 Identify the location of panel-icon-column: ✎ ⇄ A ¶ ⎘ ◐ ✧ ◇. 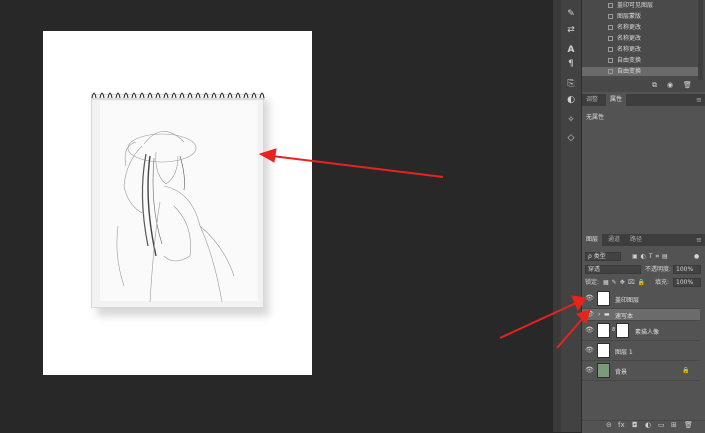
(571, 216).